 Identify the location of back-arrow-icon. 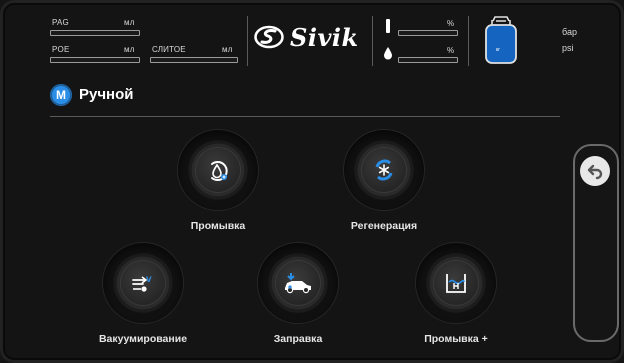
(595, 172).